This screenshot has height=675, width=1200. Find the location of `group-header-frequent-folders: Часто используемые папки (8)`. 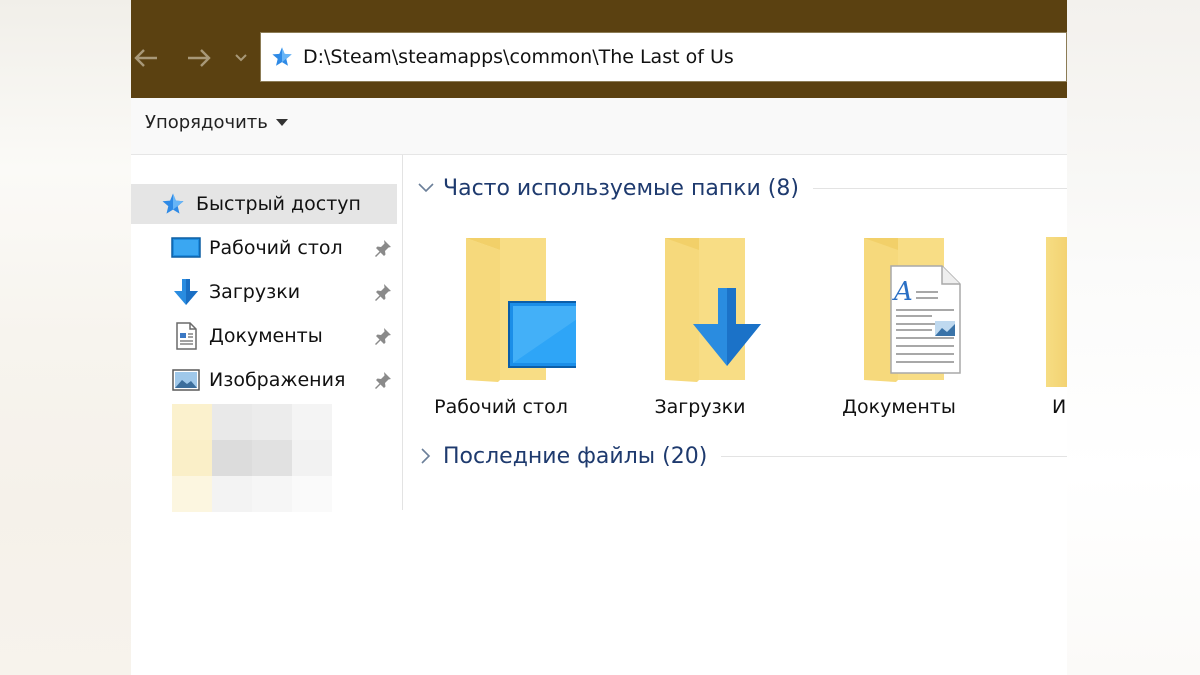

group-header-frequent-folders: Часто используемые папки (8) is located at coordinates (735, 188).